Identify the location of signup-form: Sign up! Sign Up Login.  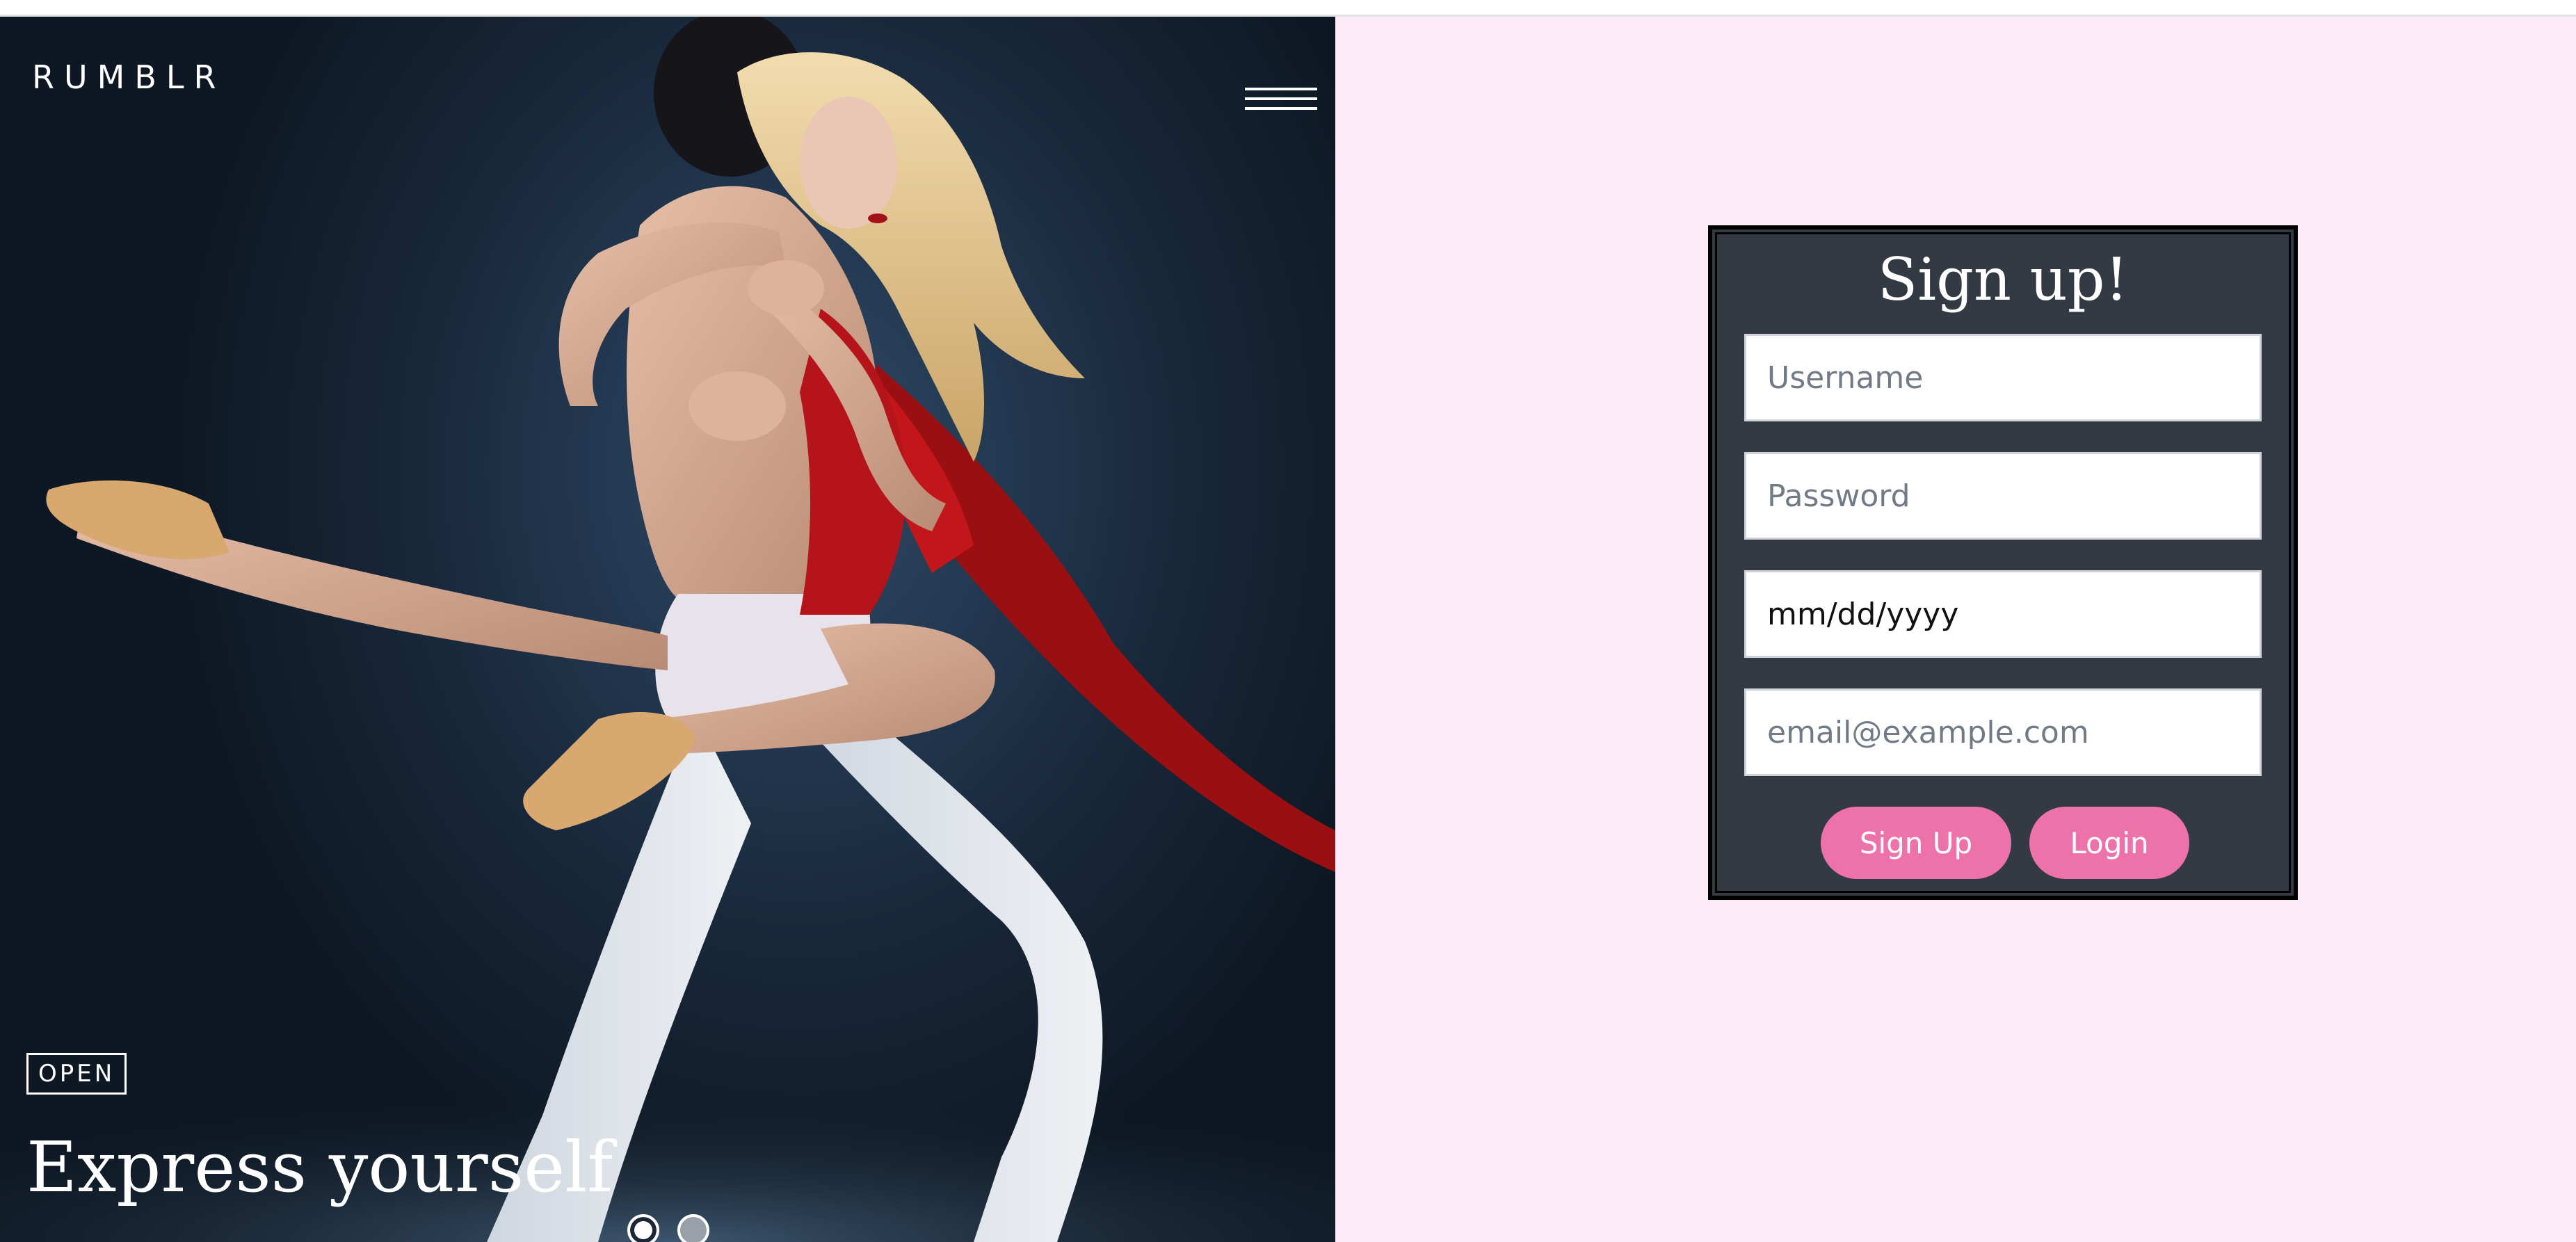
(2003, 562).